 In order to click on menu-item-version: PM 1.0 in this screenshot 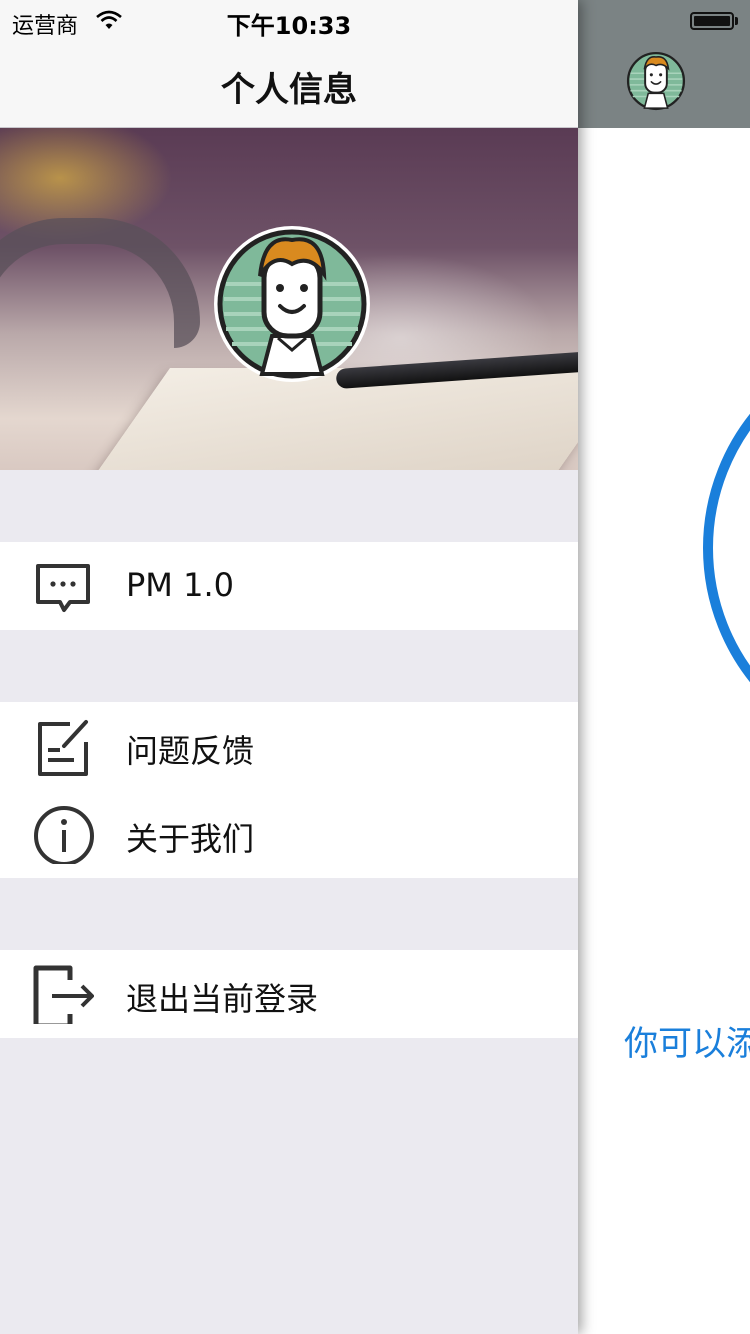, I will do `click(289, 586)`.